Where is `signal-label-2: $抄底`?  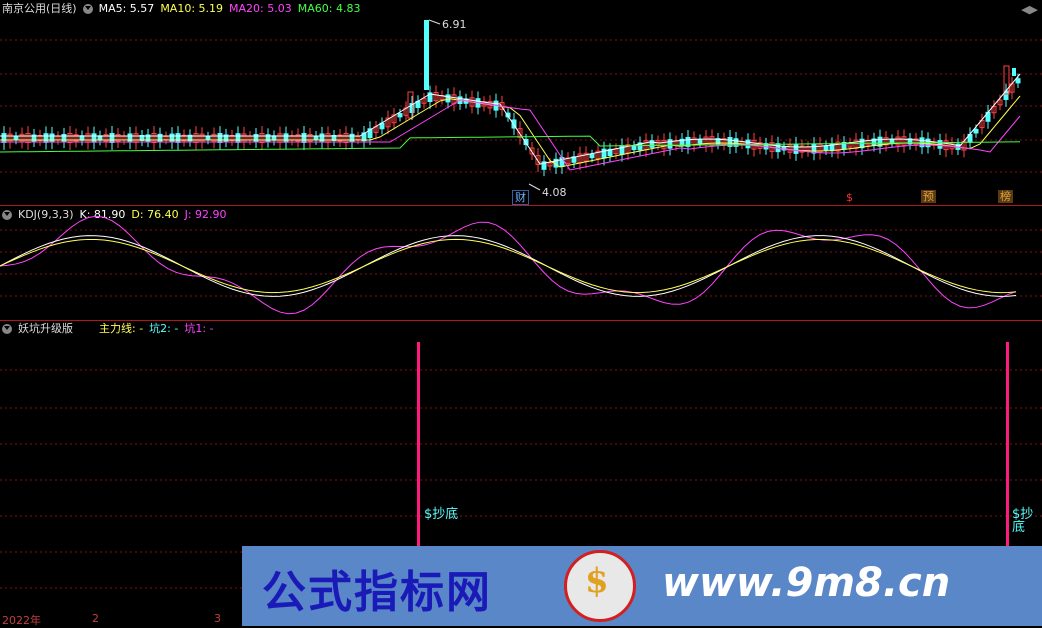
signal-label-2: $抄底 is located at coordinates (1023, 521).